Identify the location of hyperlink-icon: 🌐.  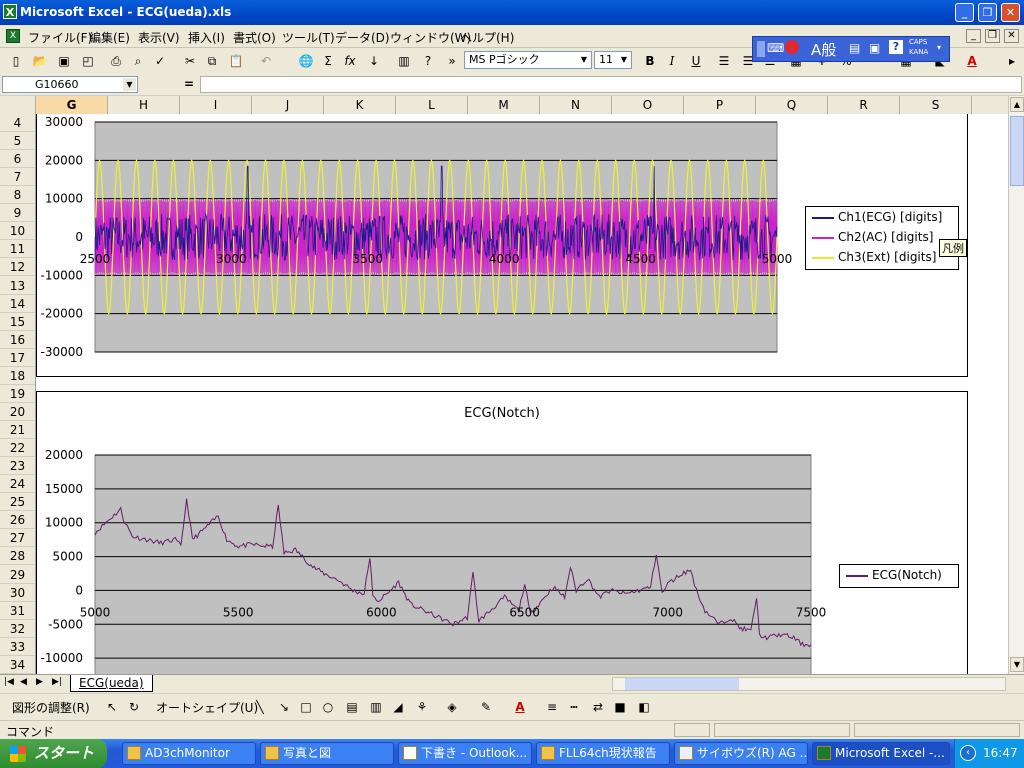
(306, 61).